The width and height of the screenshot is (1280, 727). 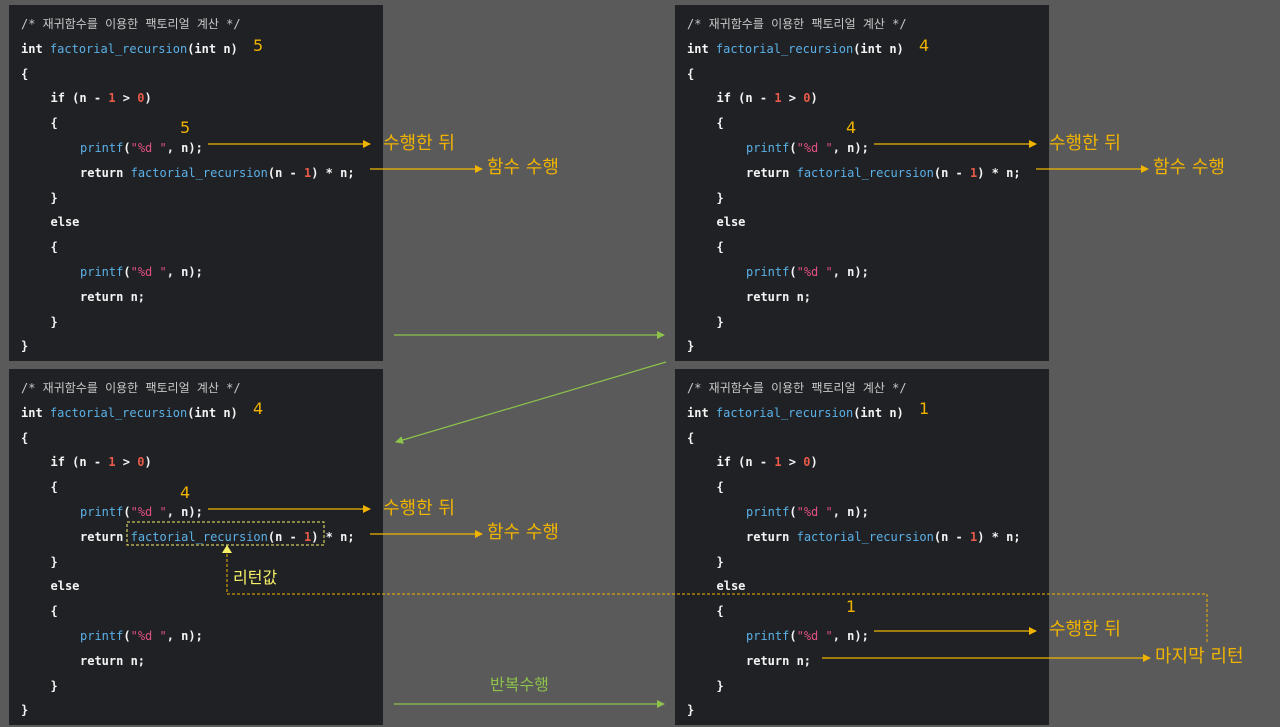 What do you see at coordinates (717, 596) in the screenshot?
I see `return-value-dashed-path` at bounding box center [717, 596].